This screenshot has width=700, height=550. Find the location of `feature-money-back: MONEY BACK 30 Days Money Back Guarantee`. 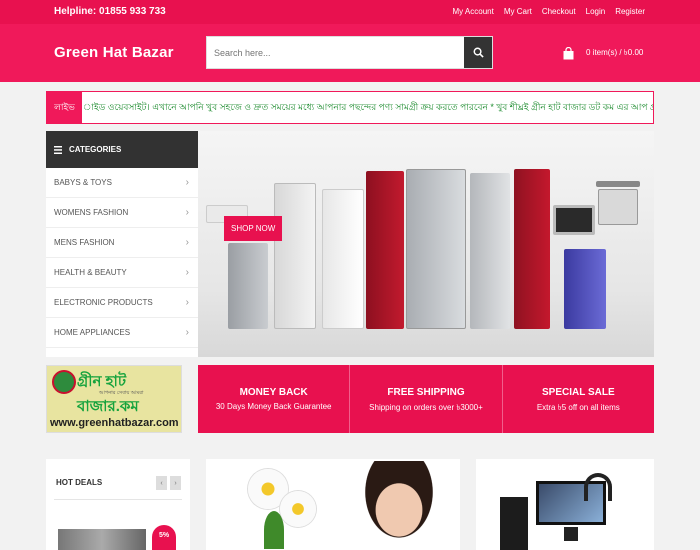

feature-money-back: MONEY BACK 30 Days Money Back Guarantee is located at coordinates (274, 399).